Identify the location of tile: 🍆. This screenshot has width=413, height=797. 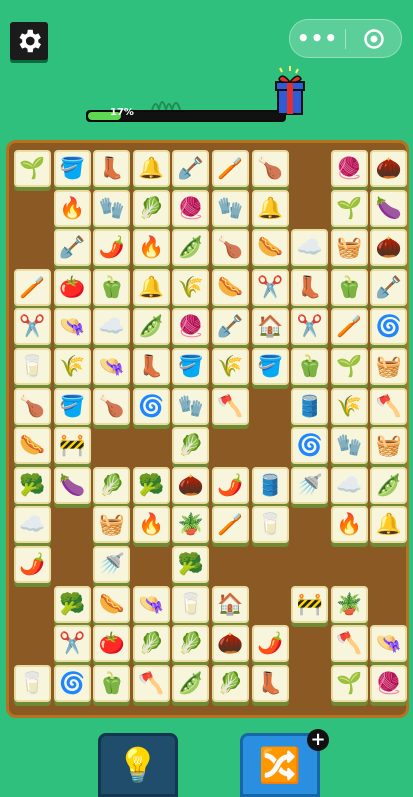
(72, 485).